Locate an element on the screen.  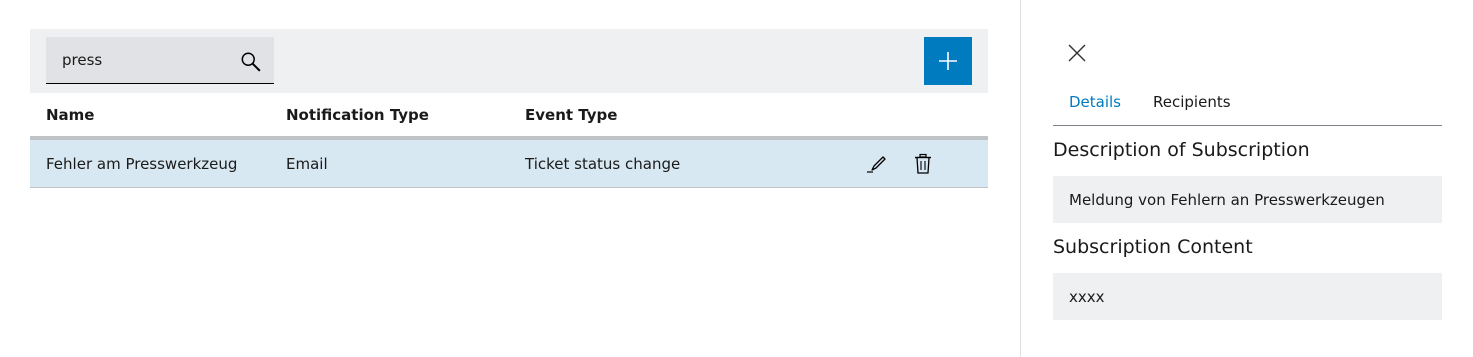
cell-event-type: Ticket status change is located at coordinates (603, 163).